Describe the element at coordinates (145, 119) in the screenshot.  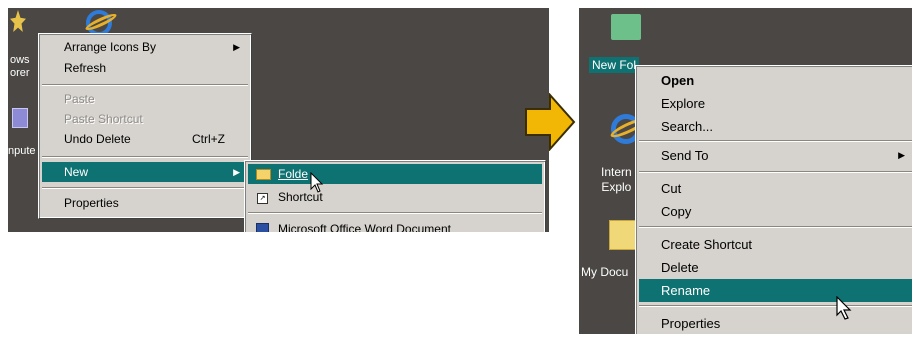
I see `menu-item-paste-shortcut: Paste Shortcut` at that location.